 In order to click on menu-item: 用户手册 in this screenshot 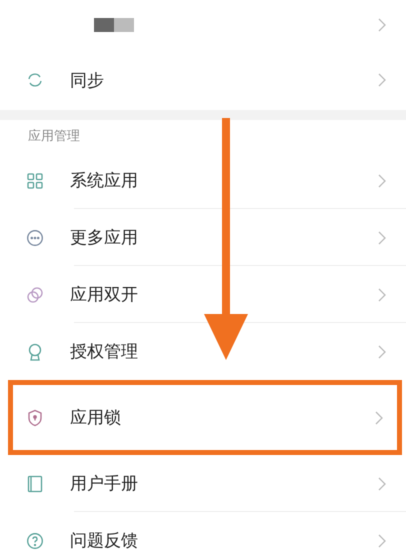, I will do `click(203, 483)`.